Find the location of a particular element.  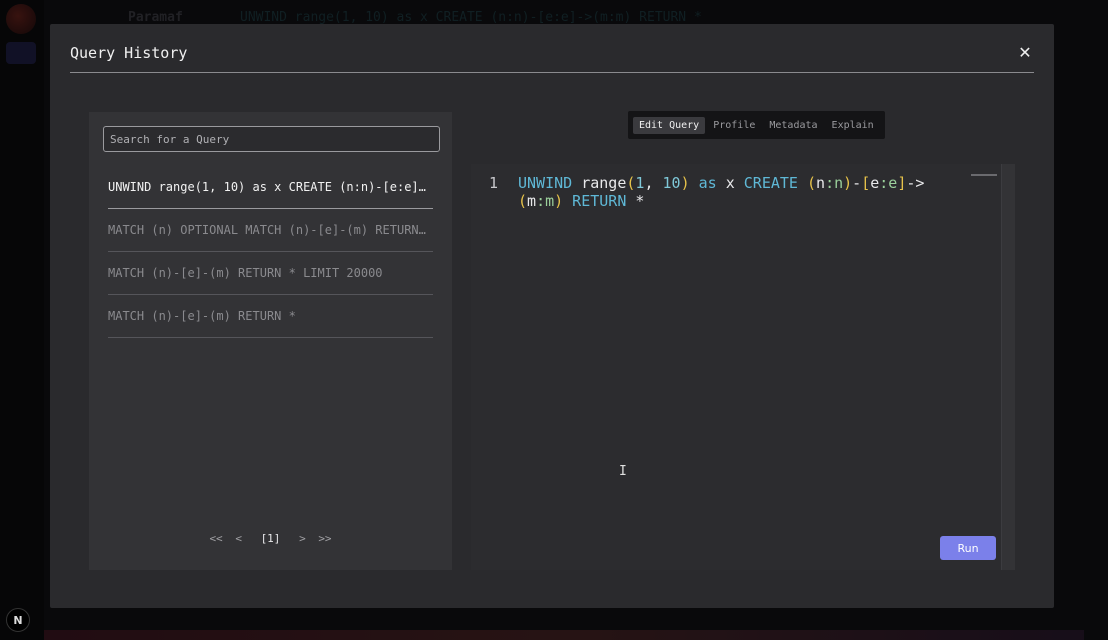

tab-metadata: Metadata is located at coordinates (793, 125).